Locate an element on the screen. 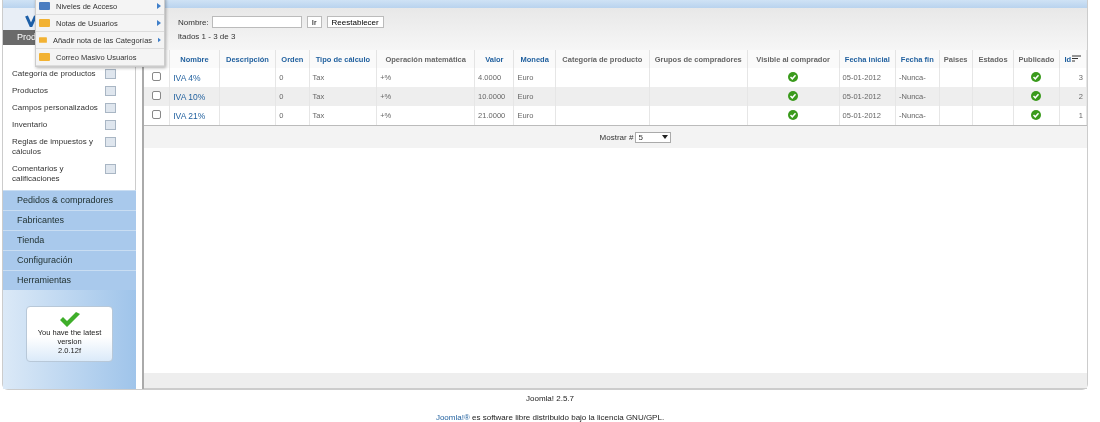 This screenshot has height=422, width=1100. go-button: Ir is located at coordinates (314, 22).